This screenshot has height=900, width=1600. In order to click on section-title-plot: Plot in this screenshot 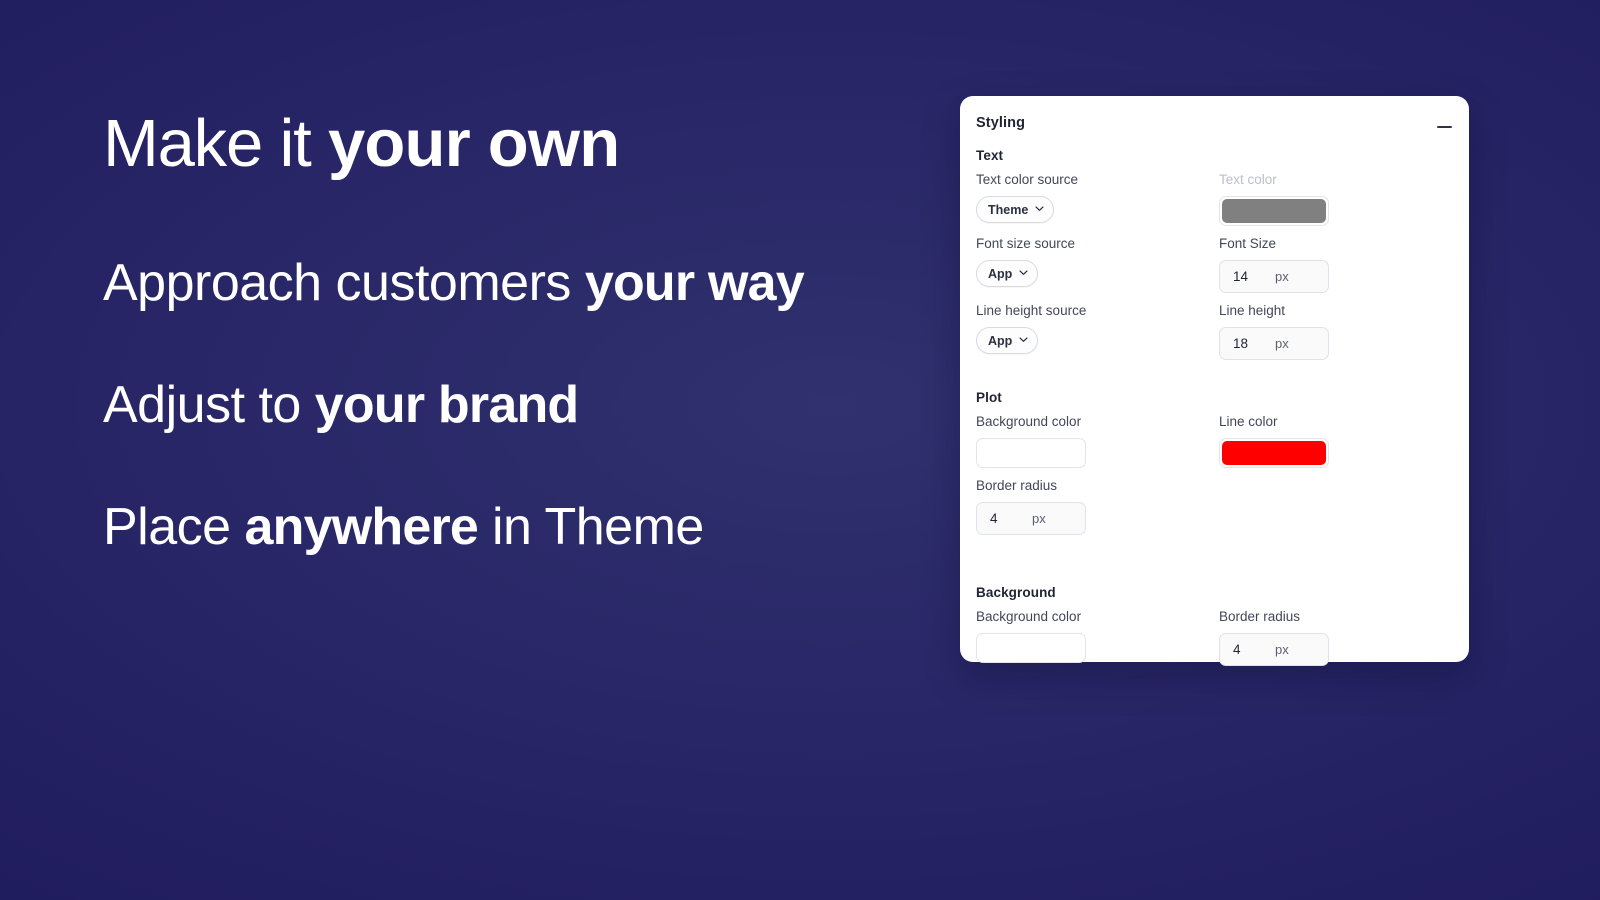, I will do `click(989, 397)`.